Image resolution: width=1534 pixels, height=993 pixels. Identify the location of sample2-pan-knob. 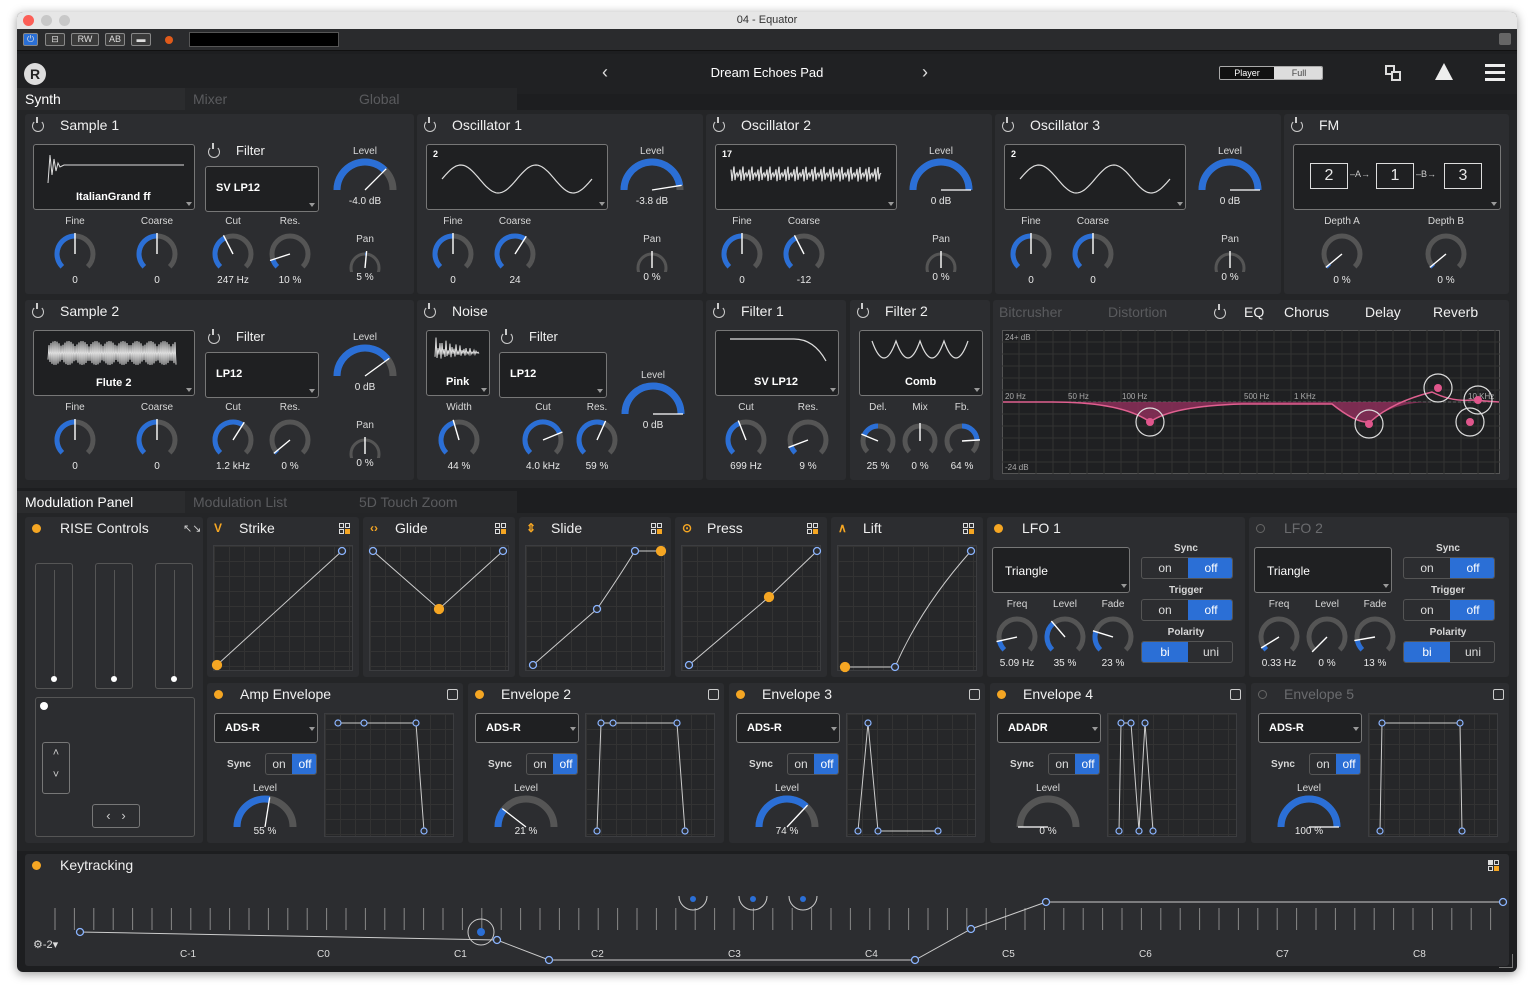
(365, 445).